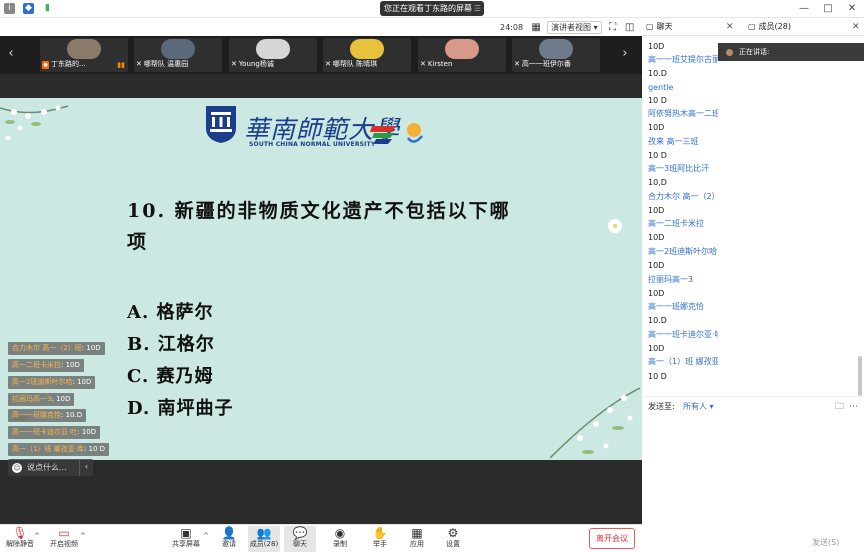 The width and height of the screenshot is (864, 552). Describe the element at coordinates (825, 542) in the screenshot. I see `send-button: 发送(S)` at that location.